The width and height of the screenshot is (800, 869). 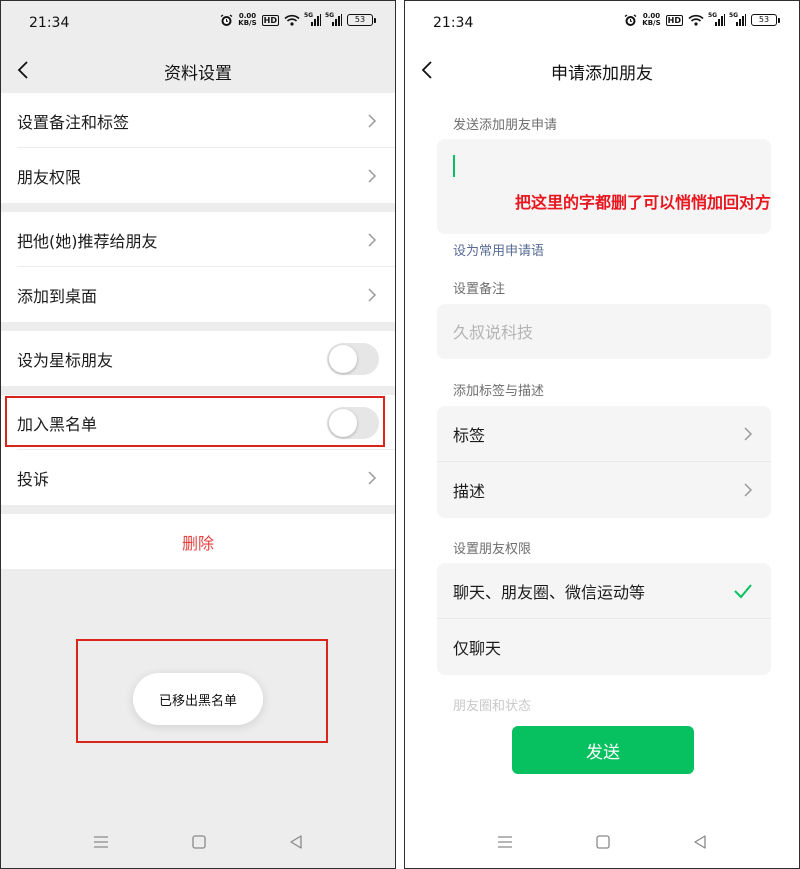 What do you see at coordinates (198, 74) in the screenshot?
I see `page-title: 资料设置` at bounding box center [198, 74].